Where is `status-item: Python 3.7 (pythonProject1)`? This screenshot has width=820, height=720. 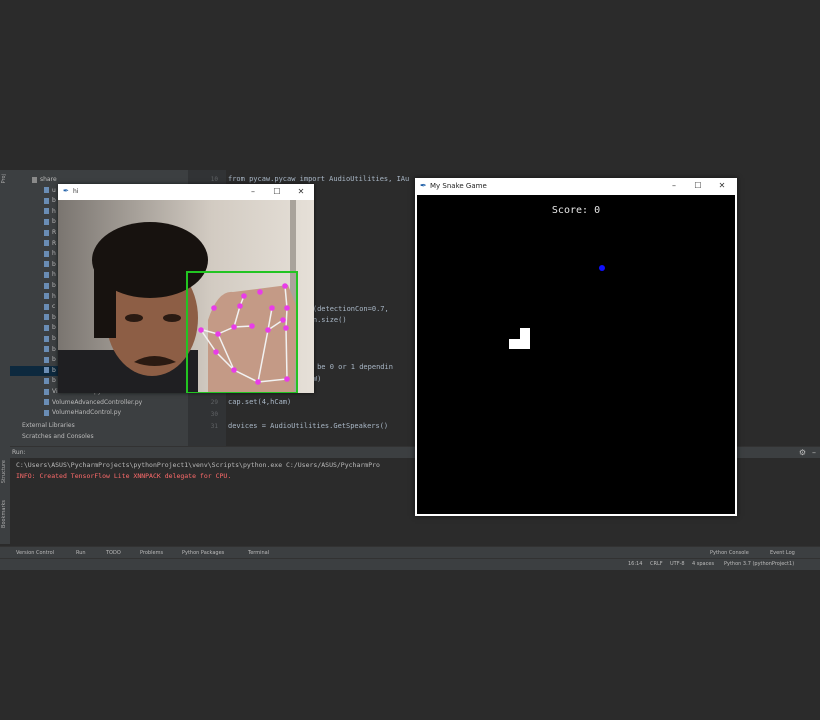
status-item: Python 3.7 (pythonProject1) is located at coordinates (759, 564).